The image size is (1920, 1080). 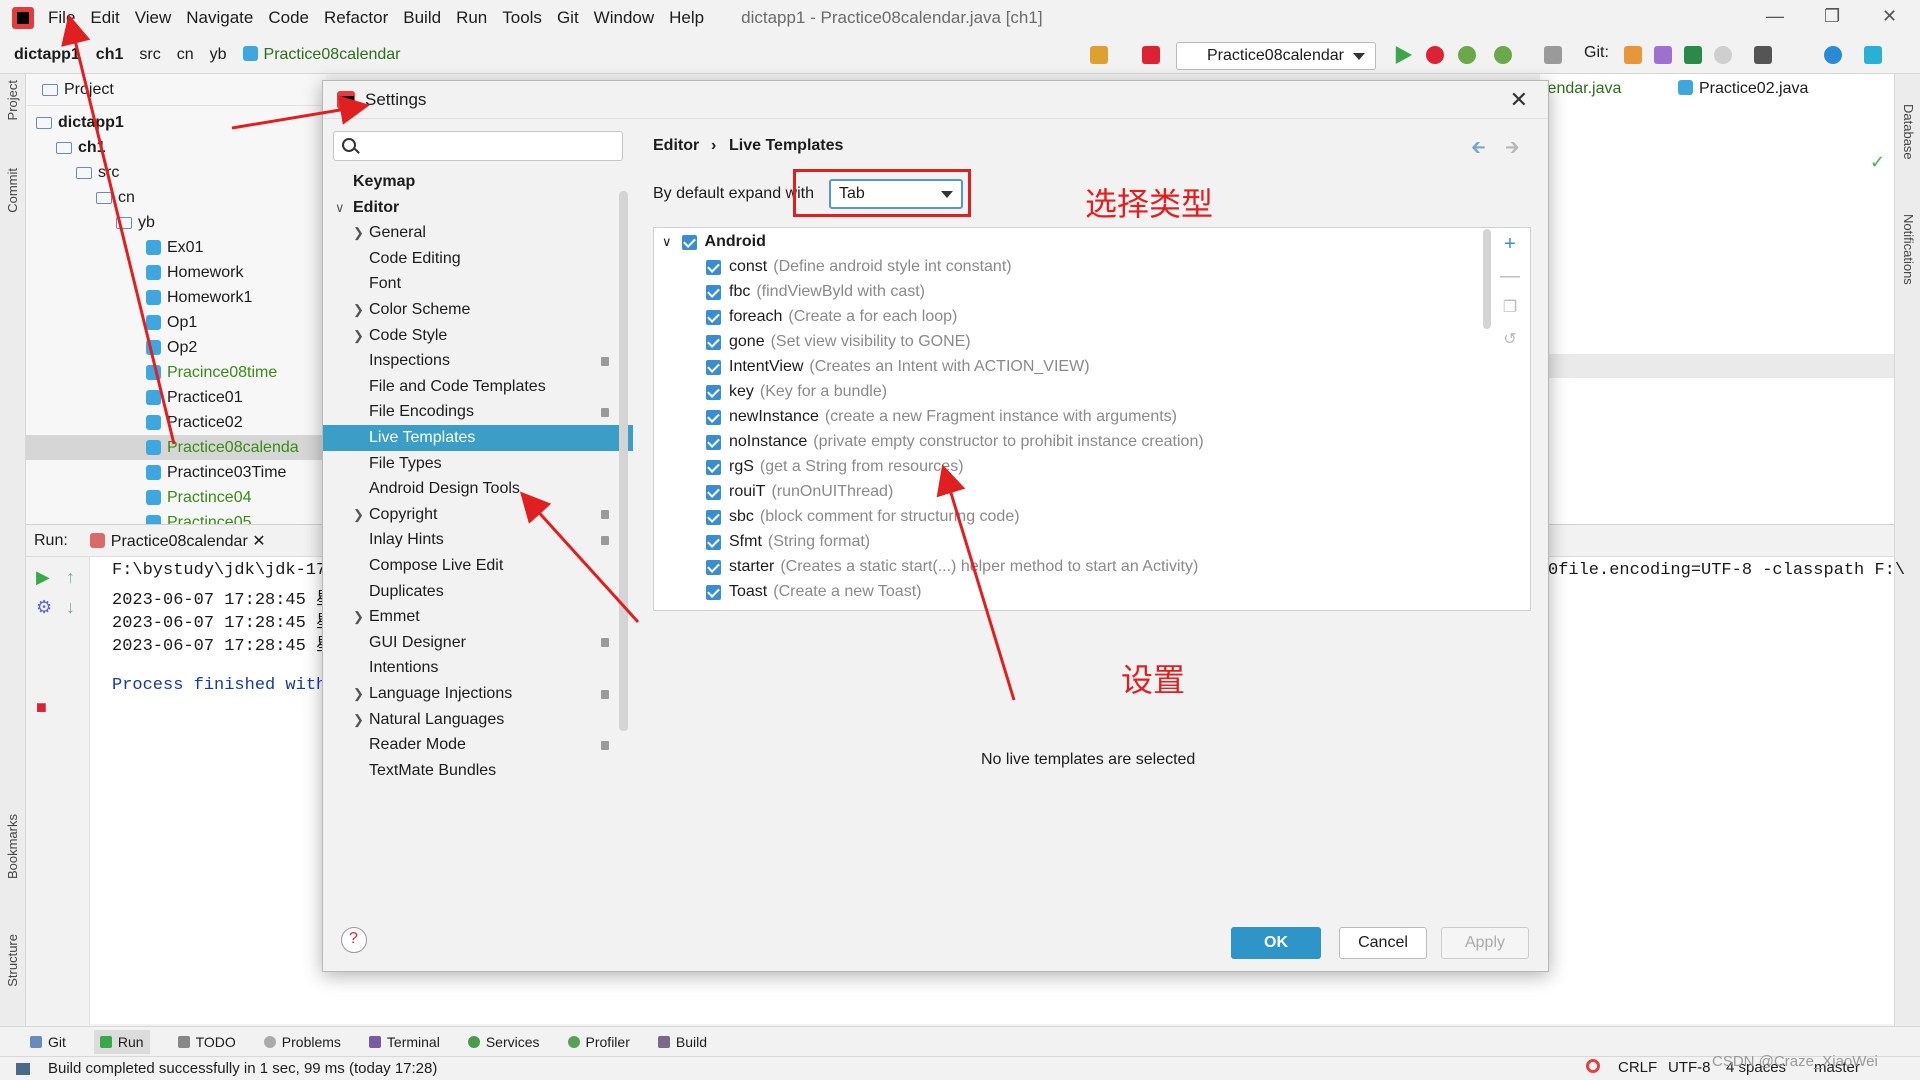 What do you see at coordinates (686, 18) in the screenshot?
I see `menu-help: Help` at bounding box center [686, 18].